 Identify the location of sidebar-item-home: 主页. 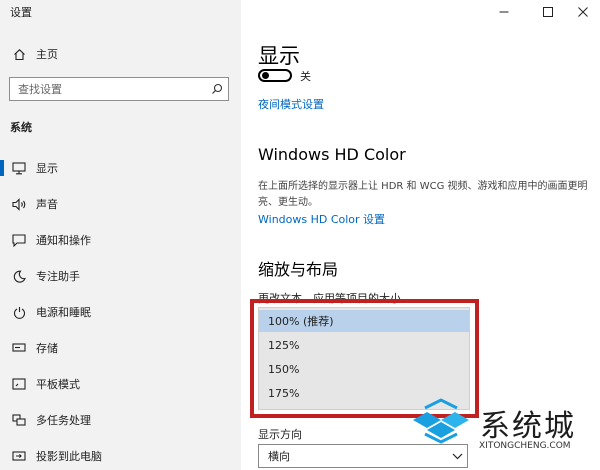
(120, 54).